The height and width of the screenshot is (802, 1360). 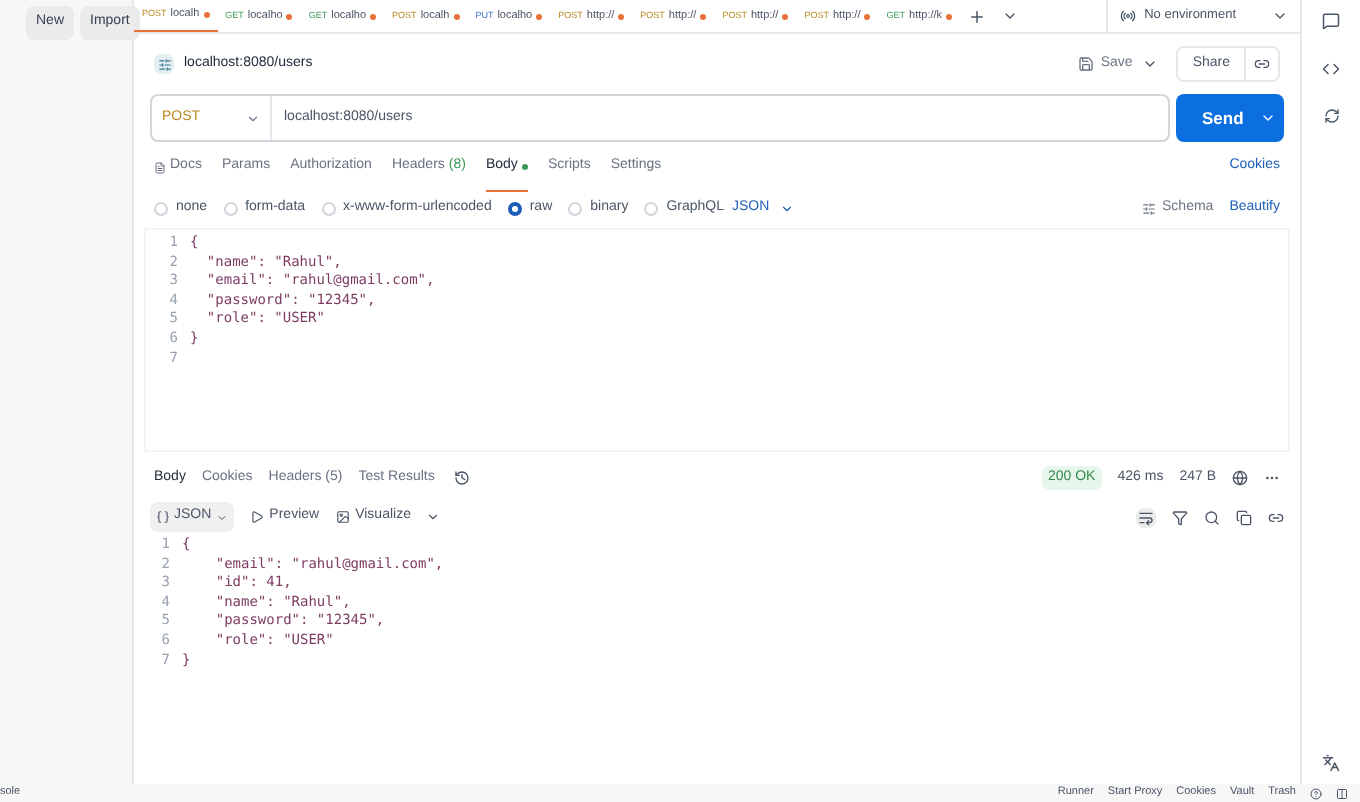 I want to click on request-icon, so click(x=164, y=64).